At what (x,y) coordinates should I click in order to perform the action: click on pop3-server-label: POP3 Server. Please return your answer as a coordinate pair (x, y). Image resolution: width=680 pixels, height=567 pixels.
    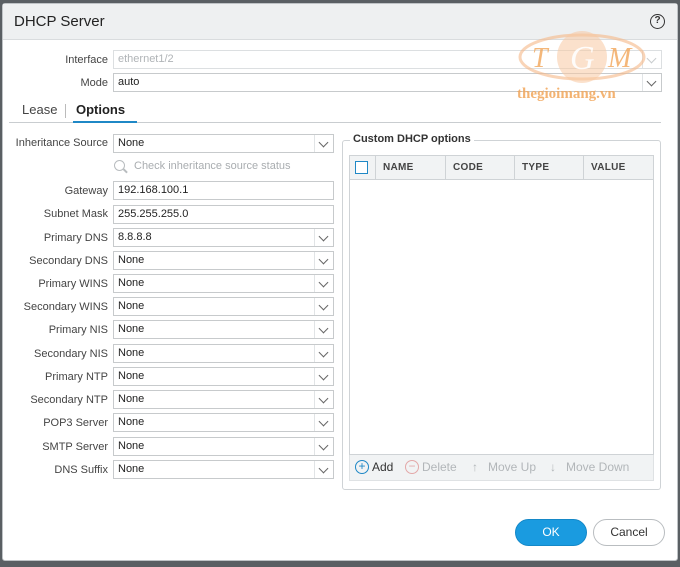
    Looking at the image, I should click on (75, 423).